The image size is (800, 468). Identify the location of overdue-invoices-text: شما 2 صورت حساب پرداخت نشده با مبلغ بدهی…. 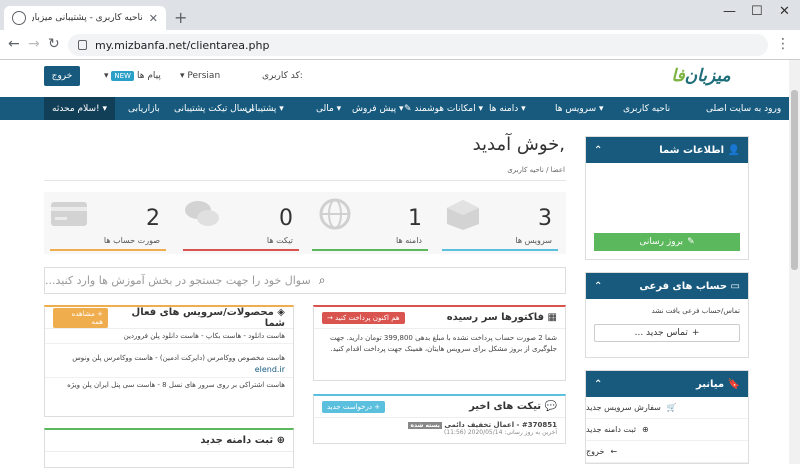
(443, 343).